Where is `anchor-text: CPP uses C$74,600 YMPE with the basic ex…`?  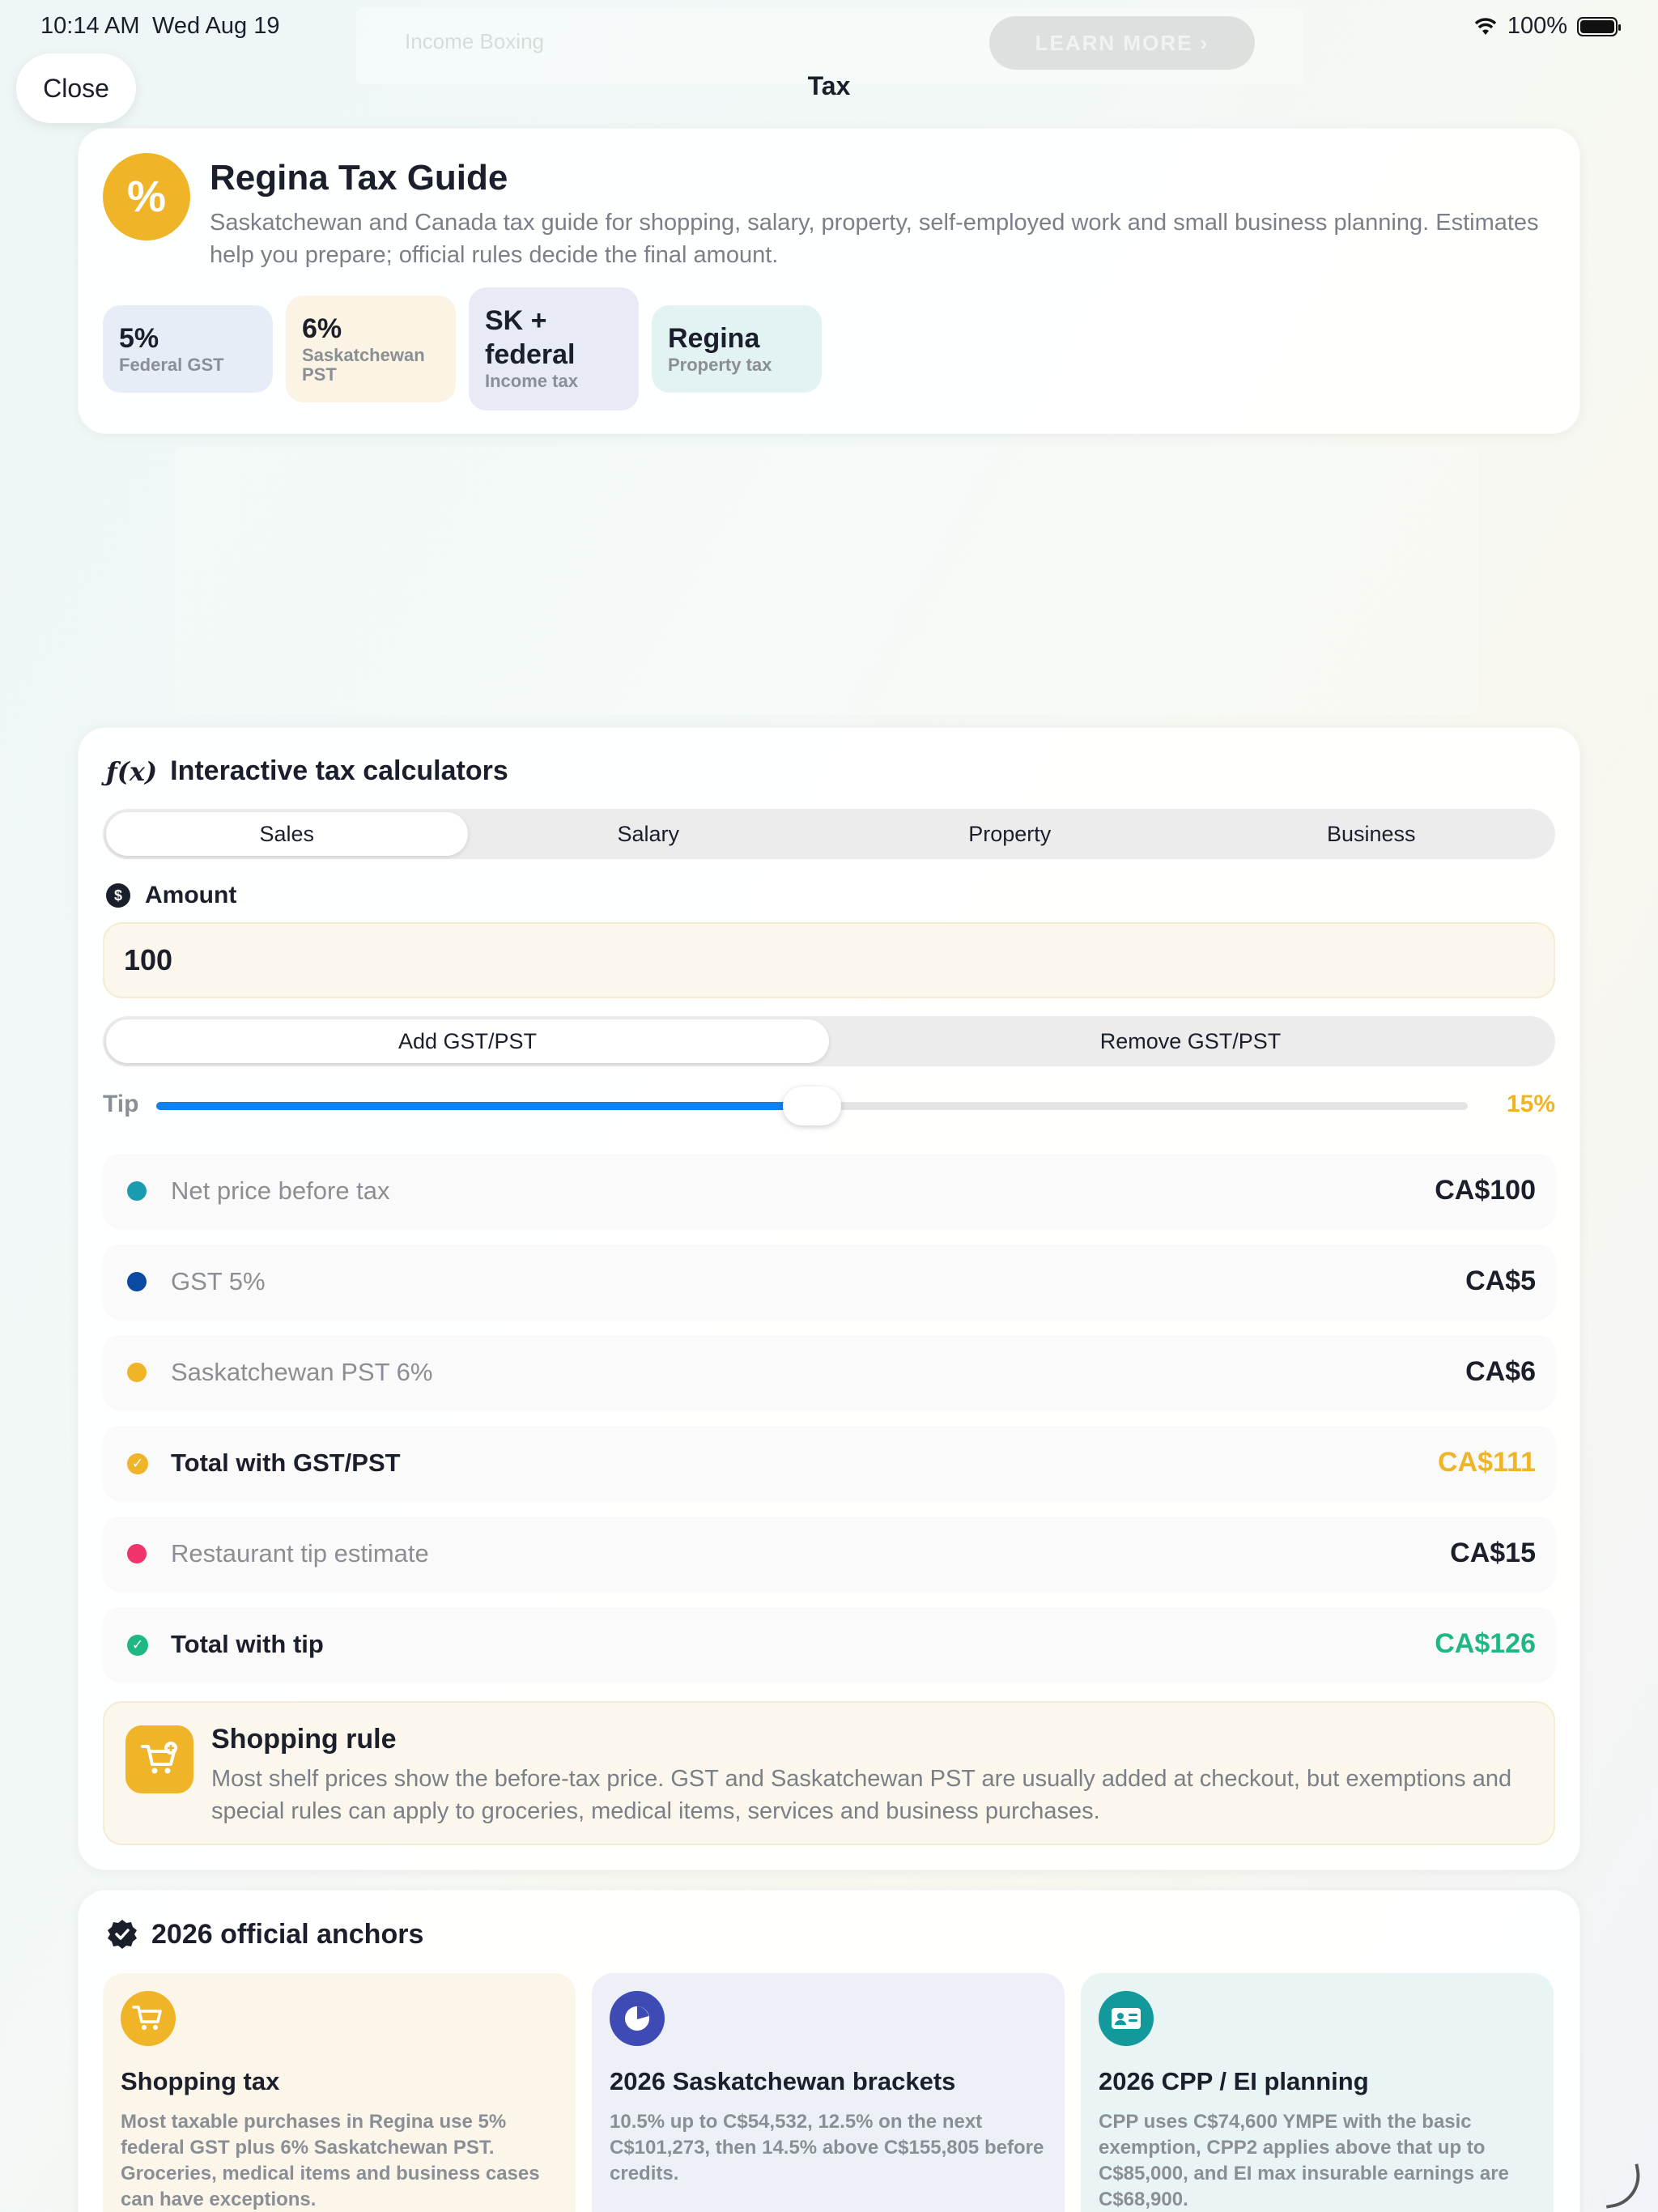
anchor-text: CPP uses C$74,600 YMPE with the basic ex… is located at coordinates (1304, 2161).